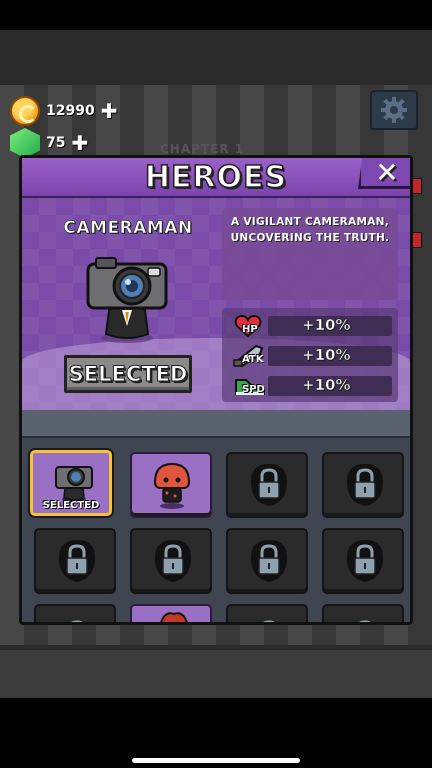  I want to click on panel-header: HEROES, so click(216, 178).